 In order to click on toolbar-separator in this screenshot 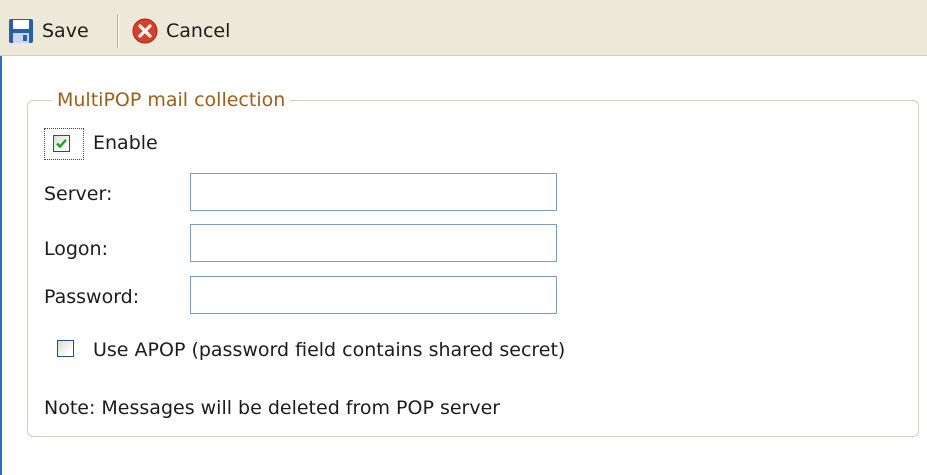, I will do `click(118, 31)`.